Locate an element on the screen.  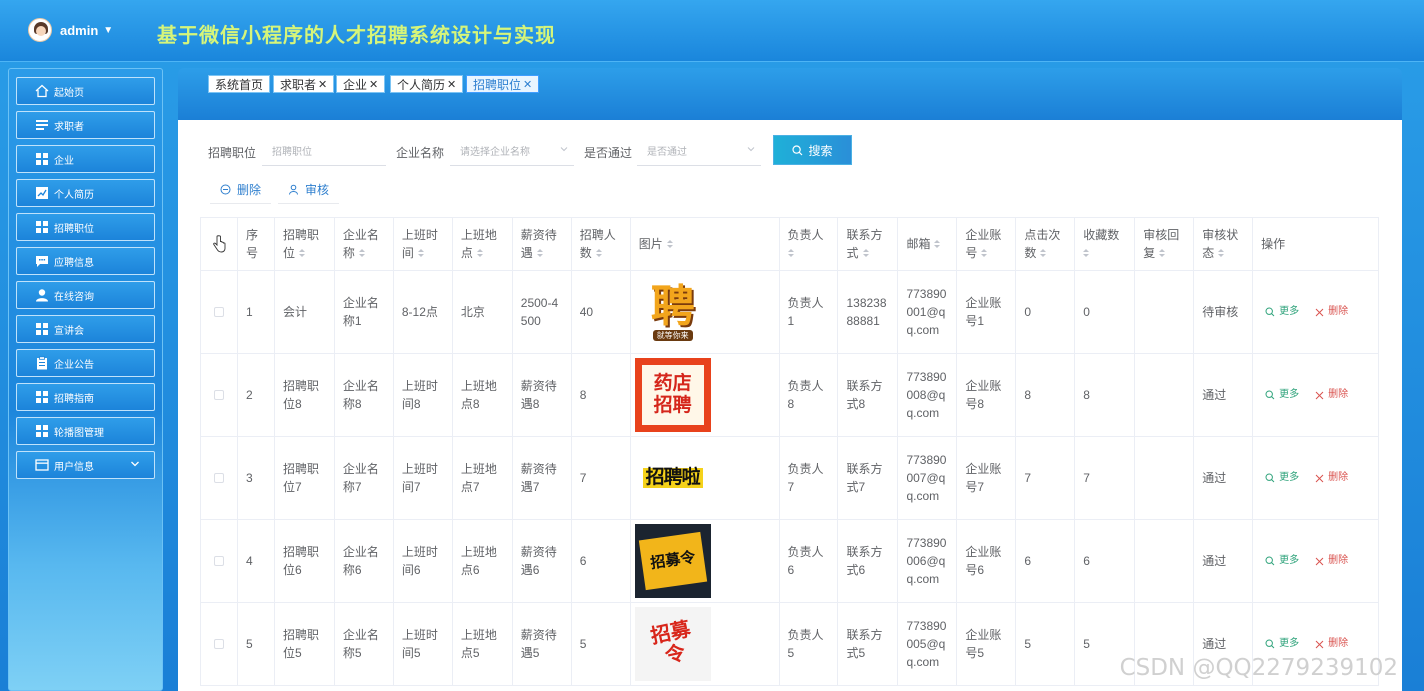
select-all-cell is located at coordinates (219, 244).